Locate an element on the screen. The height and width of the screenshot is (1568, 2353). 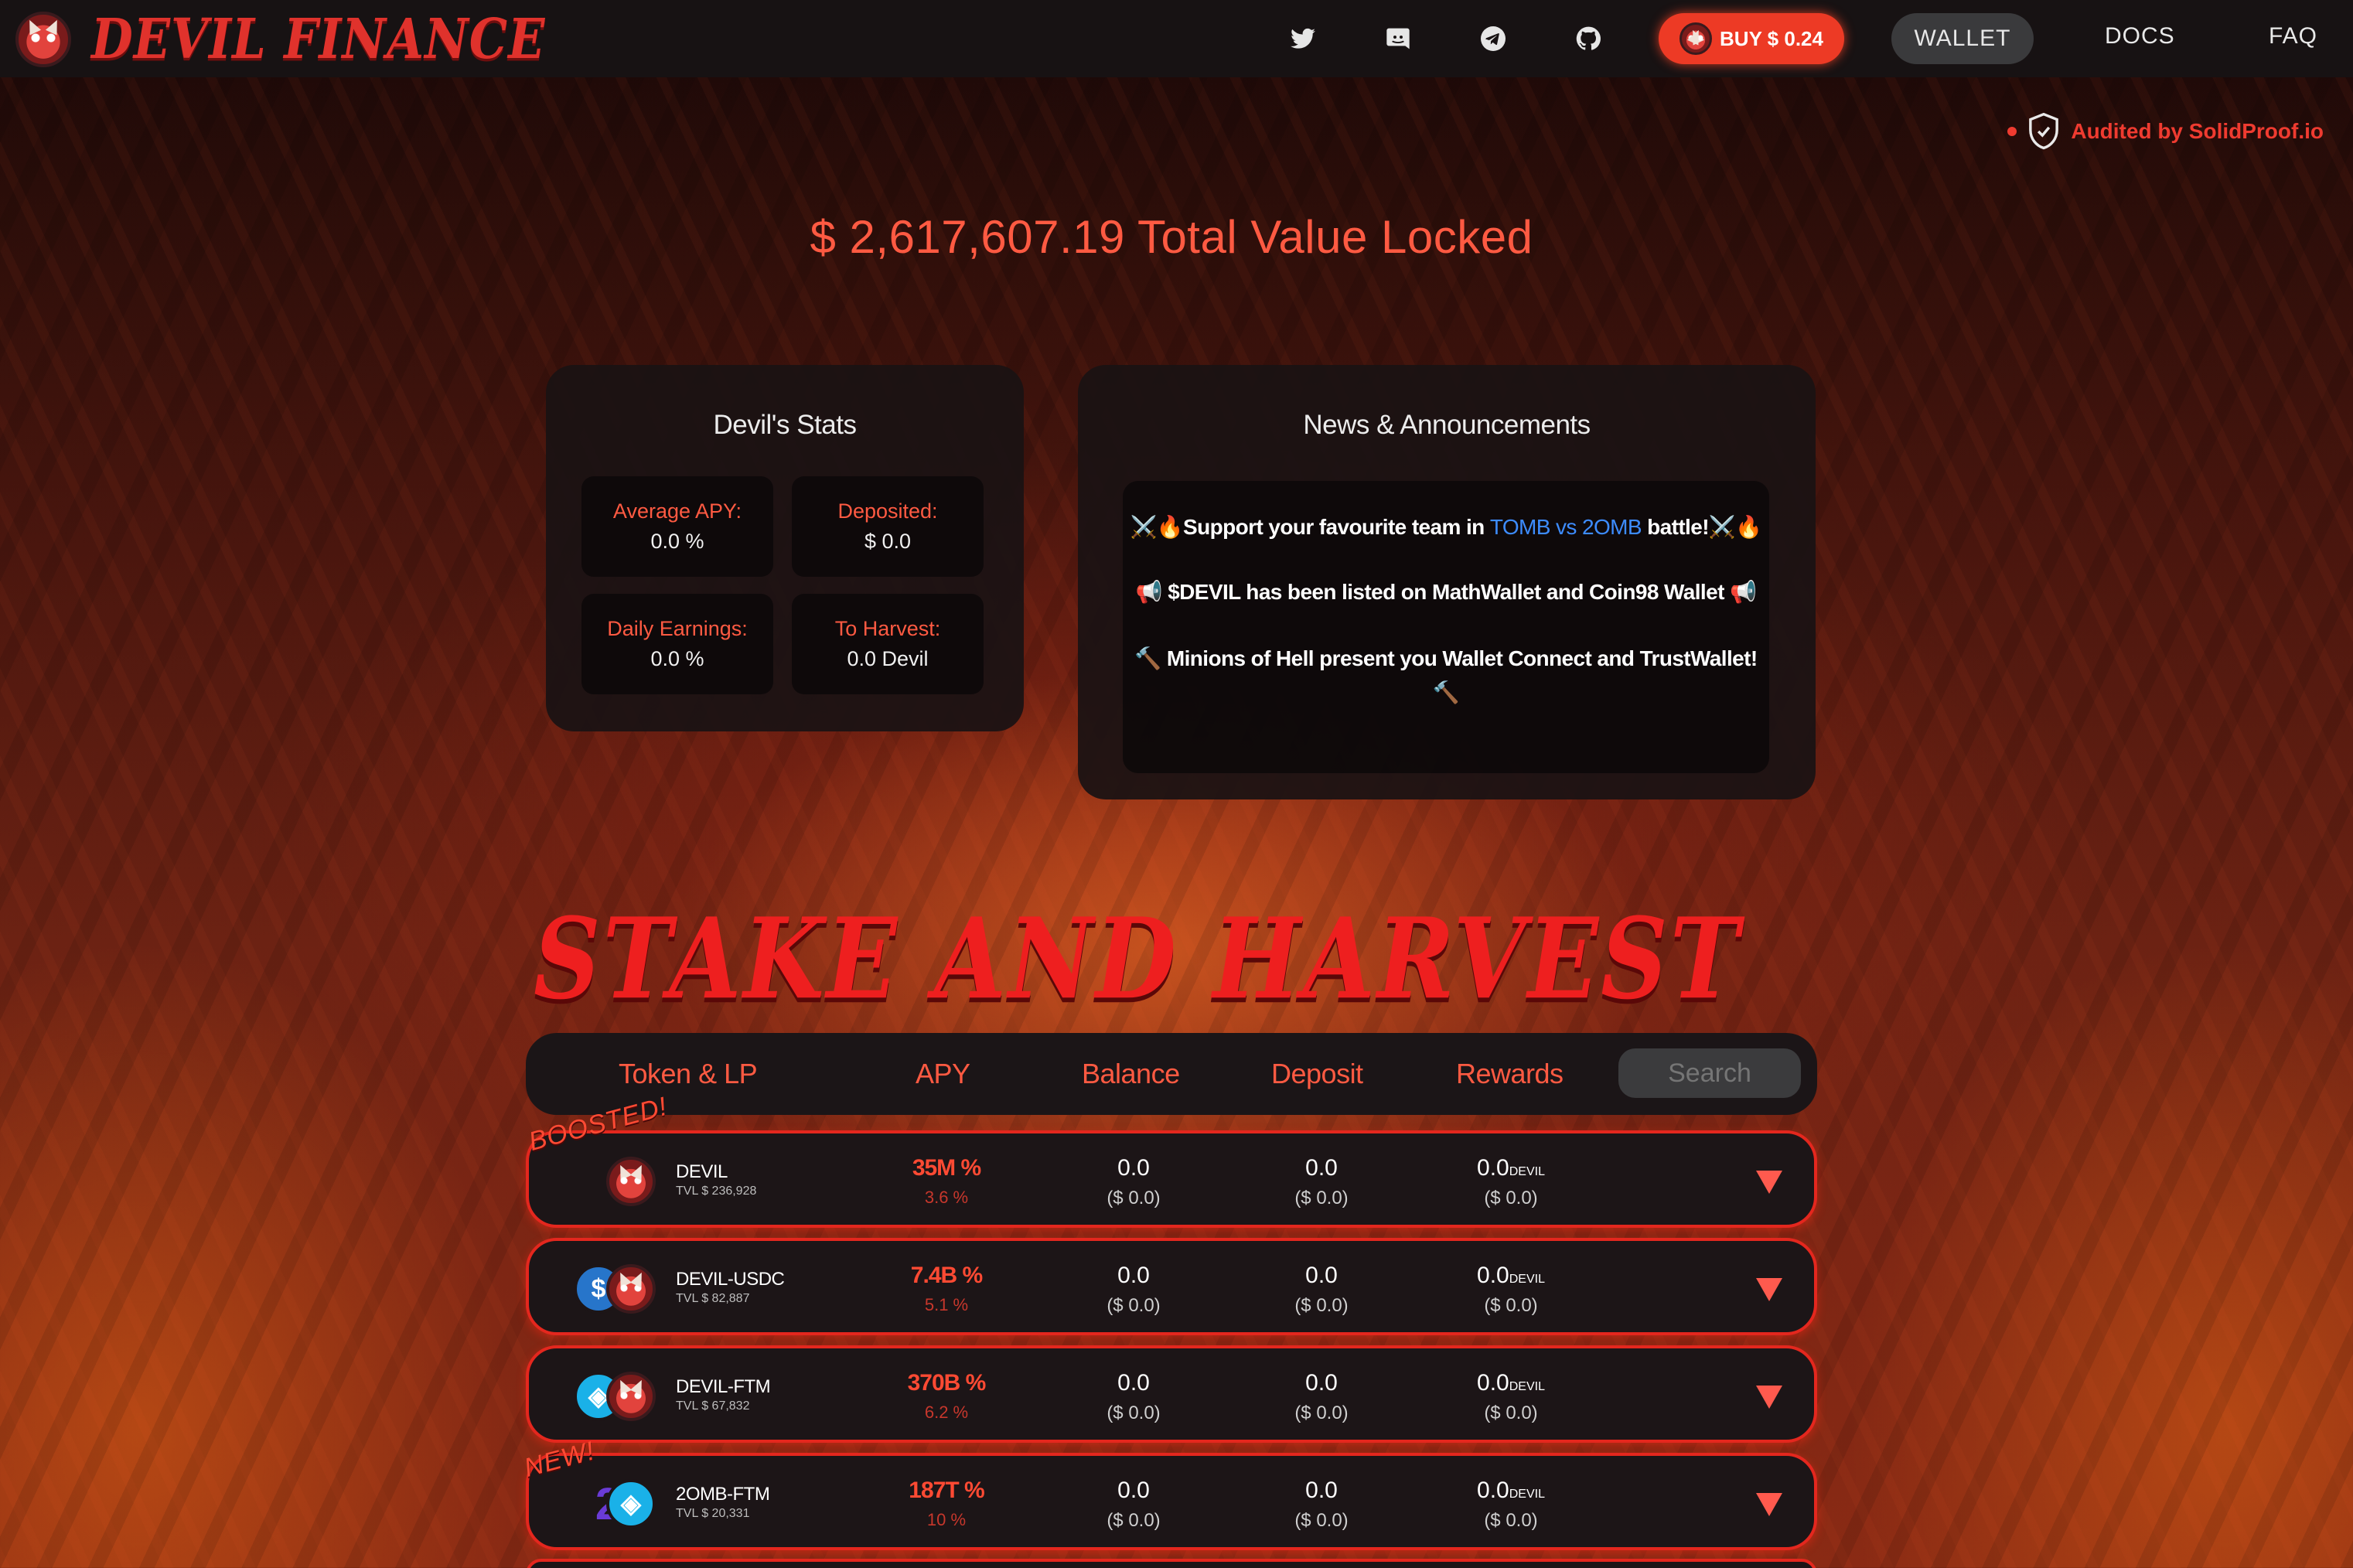
news-link: TOMB vs 2OMB is located at coordinates (1566, 527).